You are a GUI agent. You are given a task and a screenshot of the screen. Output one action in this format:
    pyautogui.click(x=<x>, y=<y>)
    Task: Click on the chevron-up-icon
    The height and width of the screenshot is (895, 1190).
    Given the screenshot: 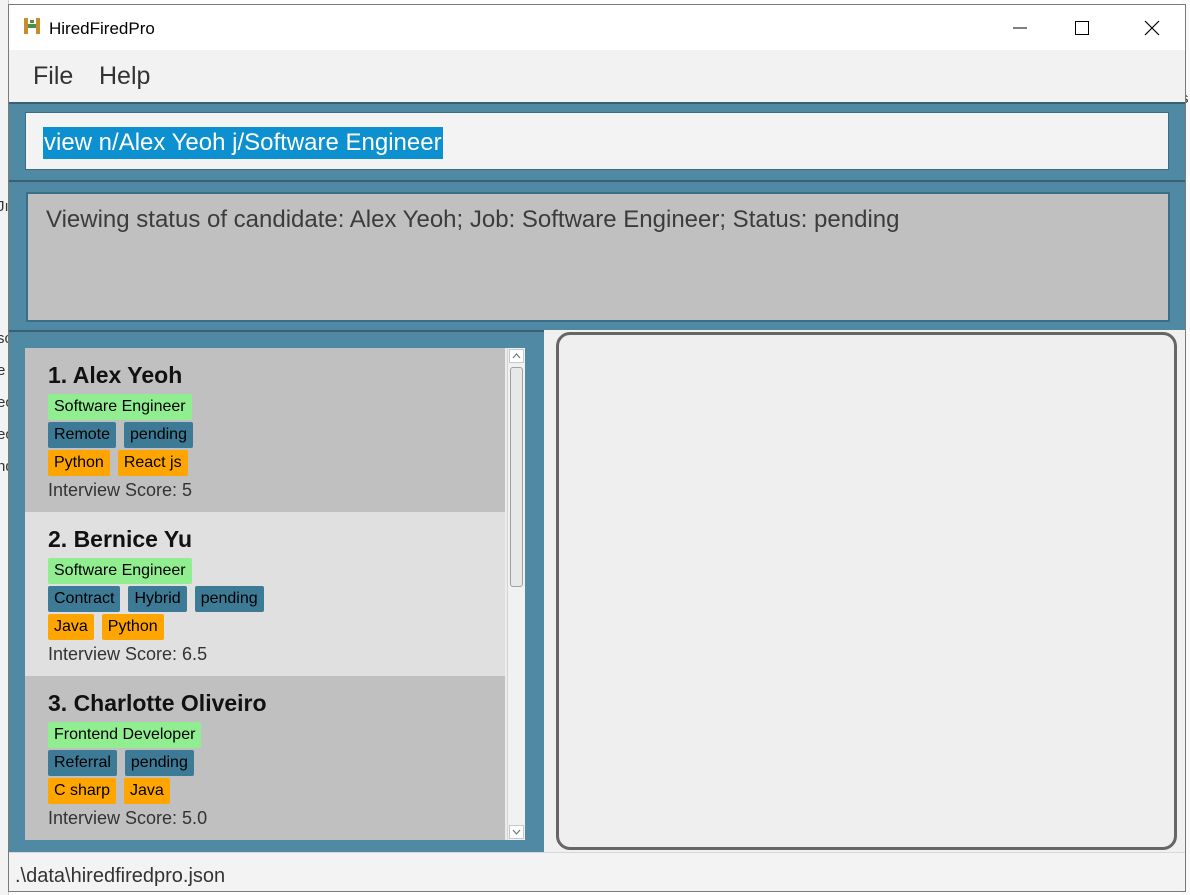 What is the action you would take?
    pyautogui.click(x=516, y=356)
    